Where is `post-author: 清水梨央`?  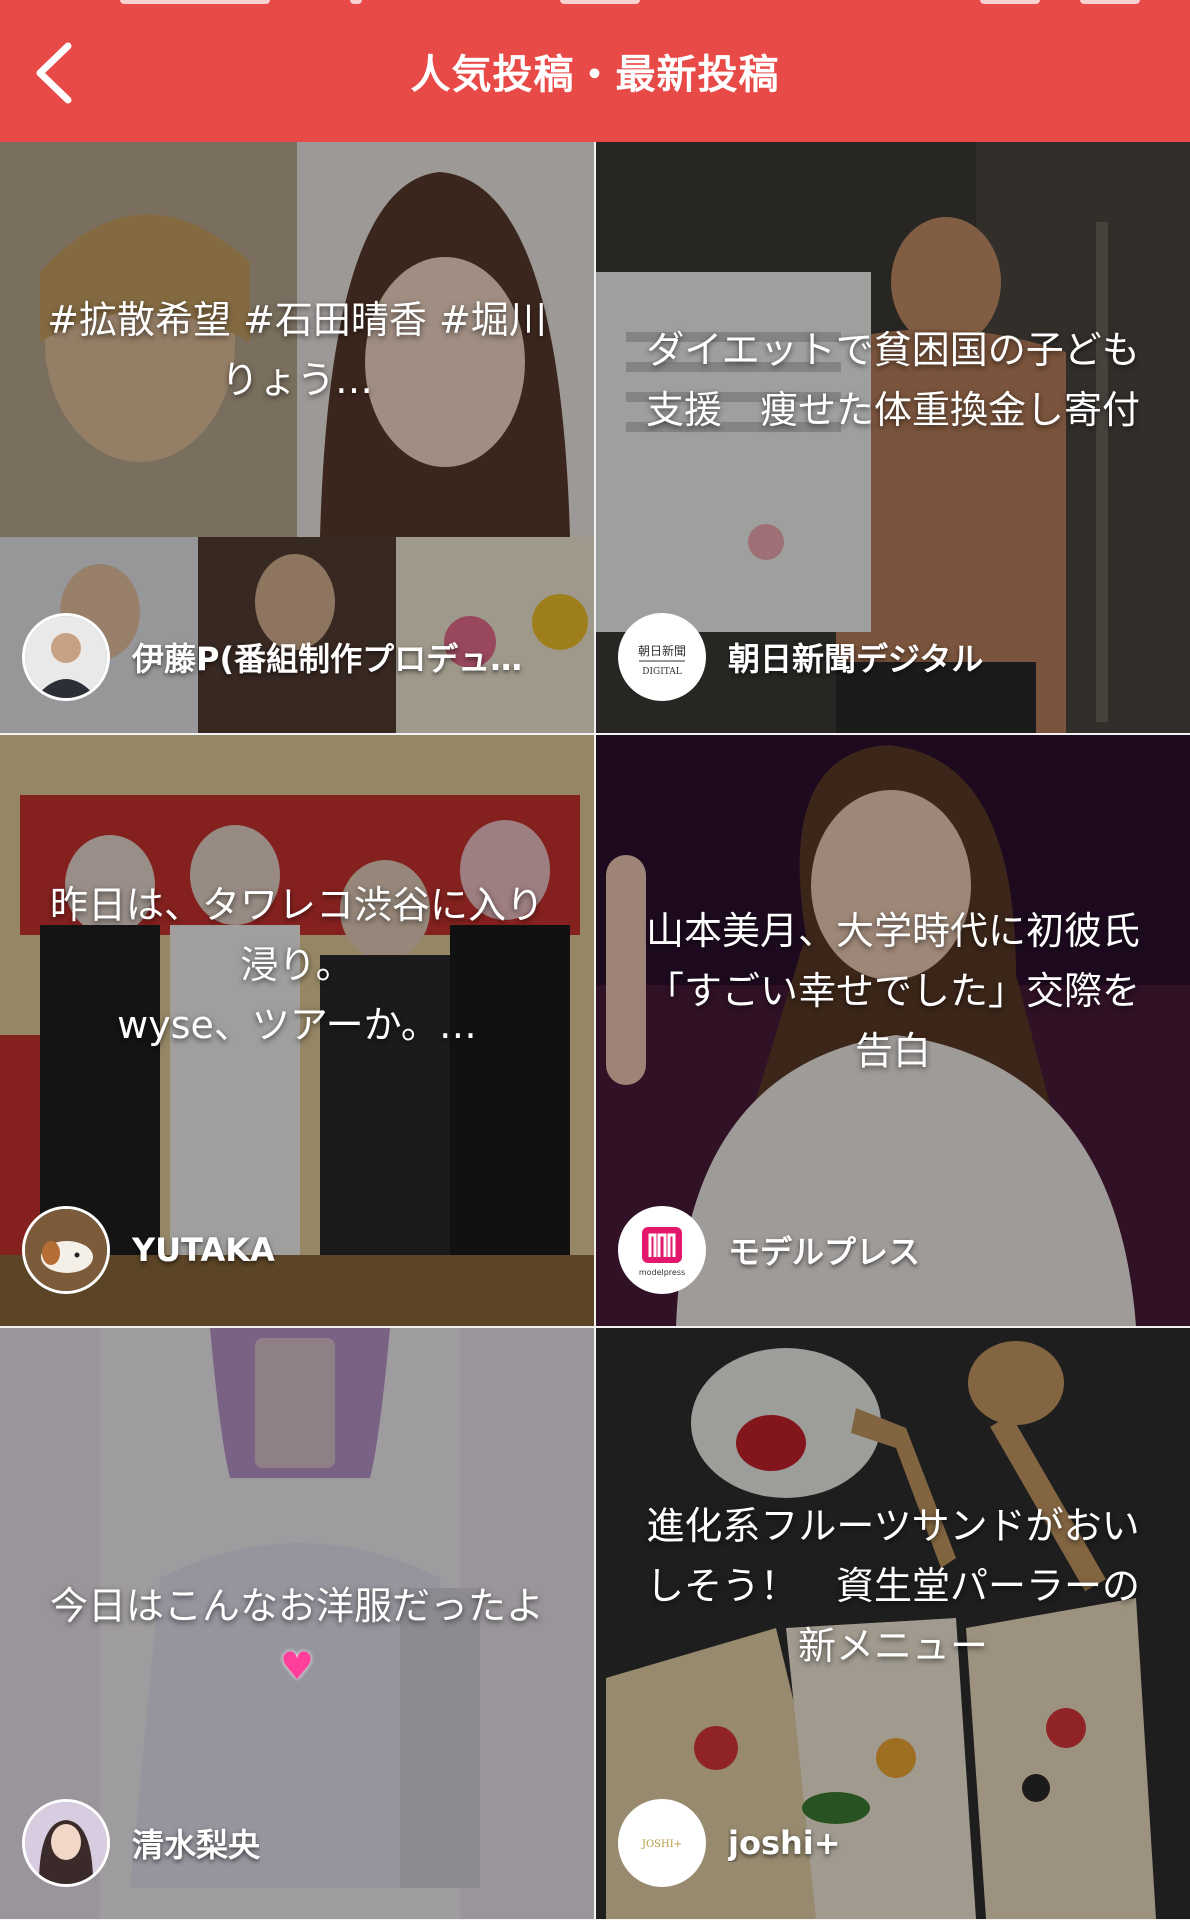
post-author: 清水梨央 is located at coordinates (141, 1843).